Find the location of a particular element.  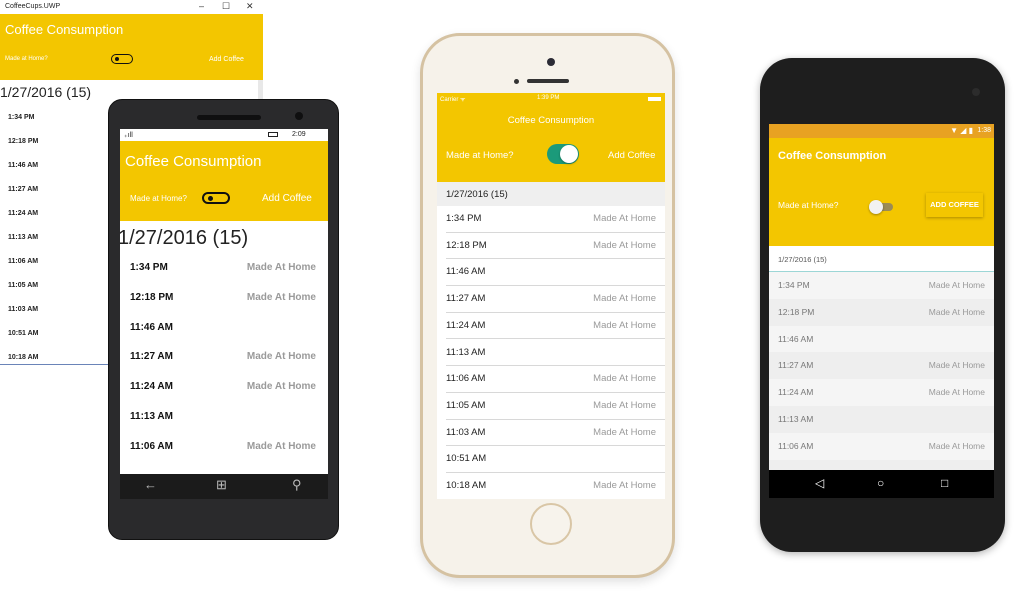

close-icon: ✕ is located at coordinates (250, 6).